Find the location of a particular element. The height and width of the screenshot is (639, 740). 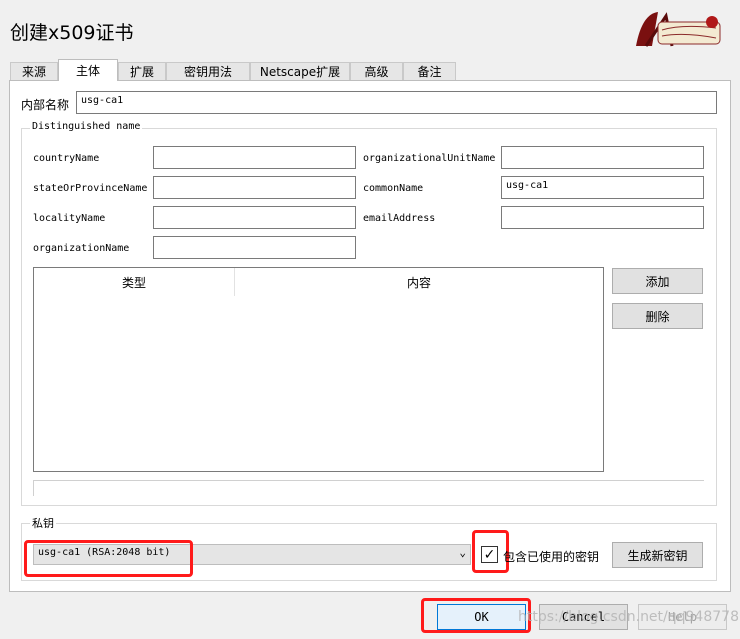

tab-label: 备注 is located at coordinates (429, 72).